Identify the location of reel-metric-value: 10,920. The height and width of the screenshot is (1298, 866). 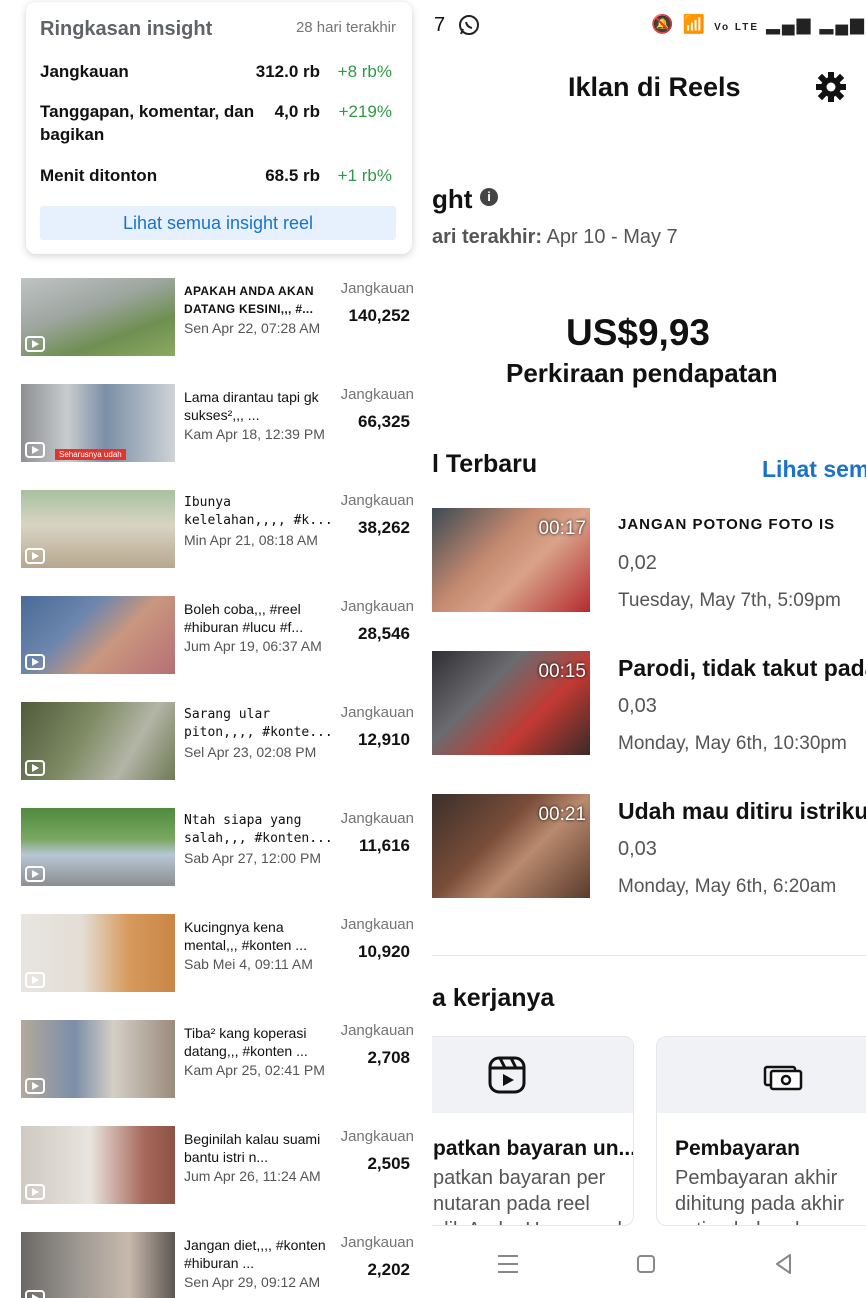
(384, 951).